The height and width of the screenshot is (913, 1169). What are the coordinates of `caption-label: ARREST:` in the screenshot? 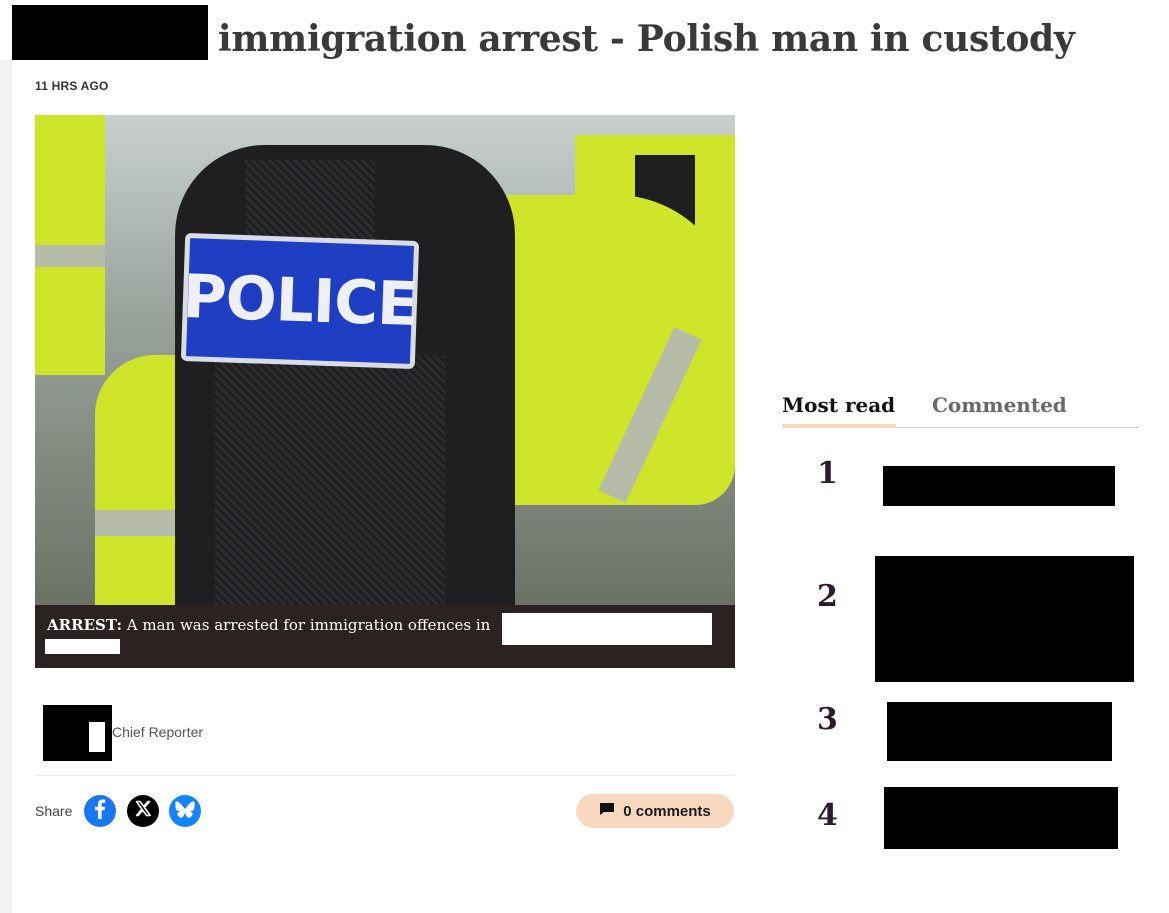 It's located at (84, 625).